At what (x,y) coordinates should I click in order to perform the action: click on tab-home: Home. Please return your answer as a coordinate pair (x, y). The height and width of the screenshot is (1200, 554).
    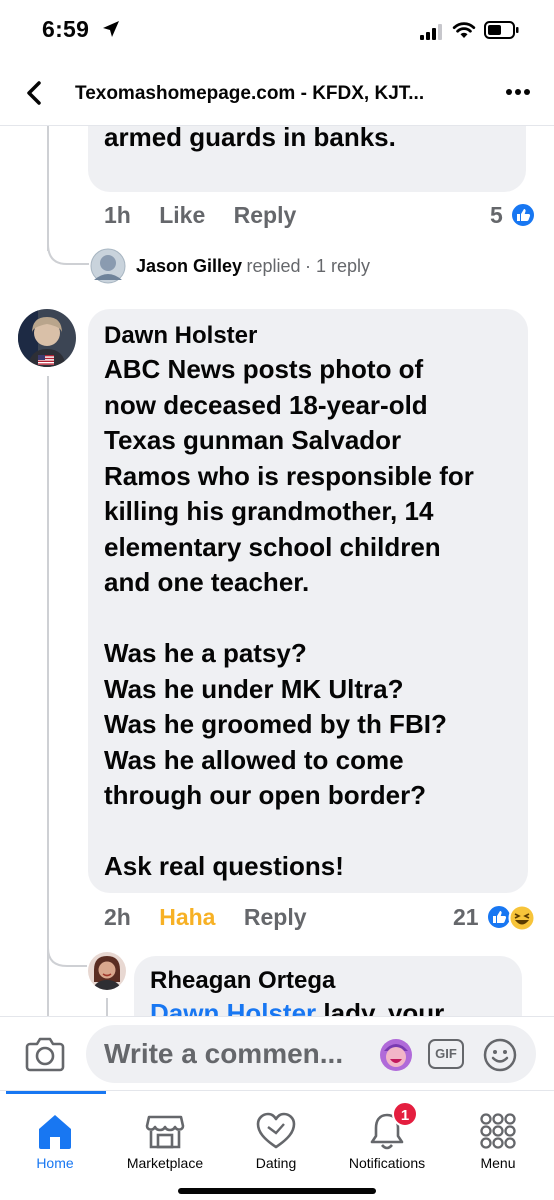
    Looking at the image, I should click on (55, 1141).